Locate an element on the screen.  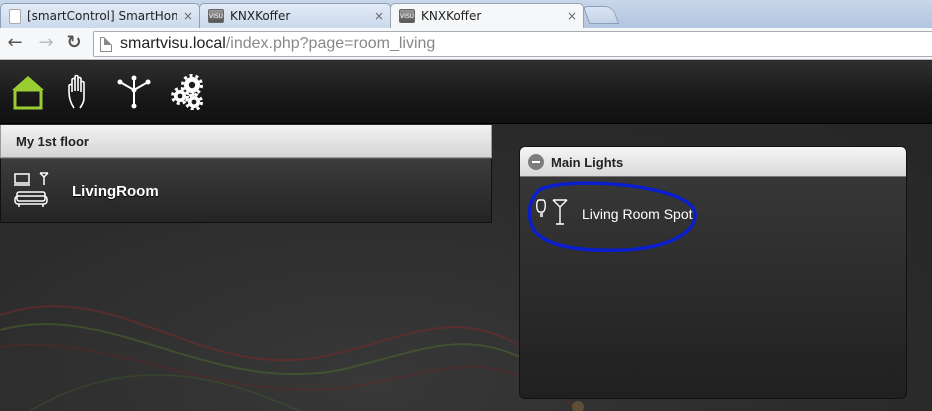
document-icon is located at coordinates (15, 16).